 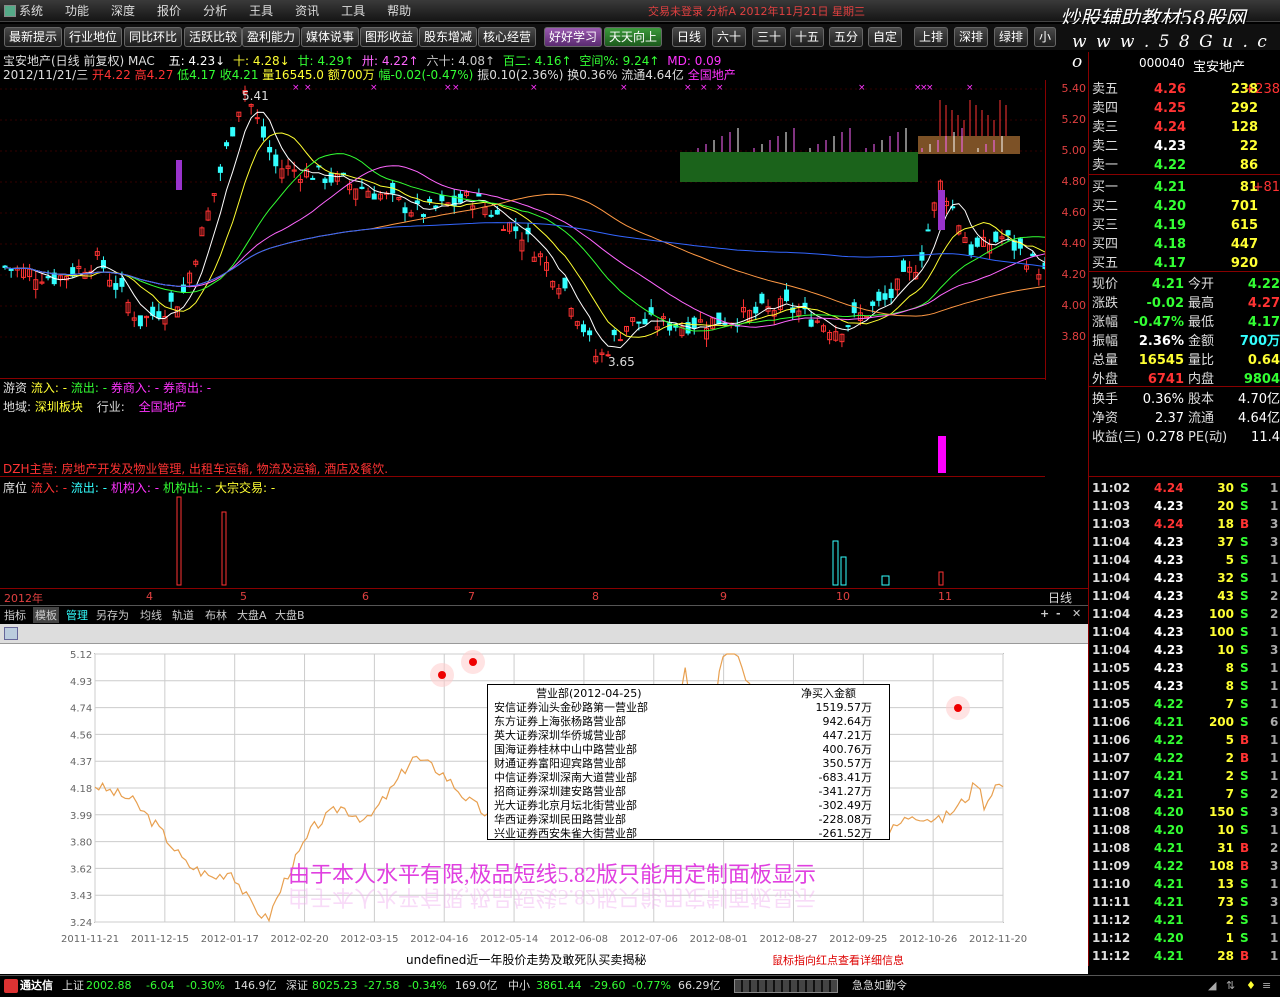 I want to click on btn-media: 媒体说事, so click(x=330, y=37).